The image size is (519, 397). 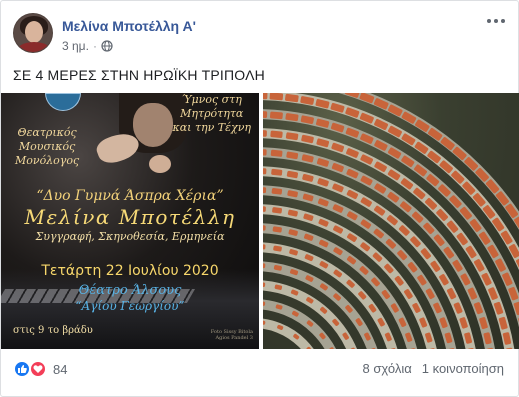 What do you see at coordinates (129, 26) in the screenshot?
I see `author-name-link: Μελίνα Μποτέλλη Α'` at bounding box center [129, 26].